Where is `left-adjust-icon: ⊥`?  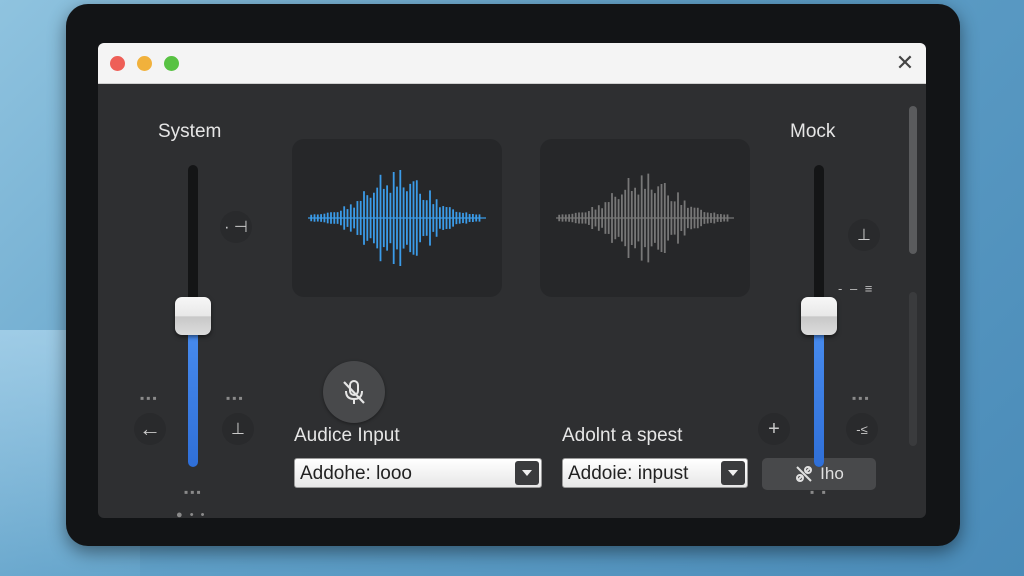 left-adjust-icon: ⊥ is located at coordinates (238, 429).